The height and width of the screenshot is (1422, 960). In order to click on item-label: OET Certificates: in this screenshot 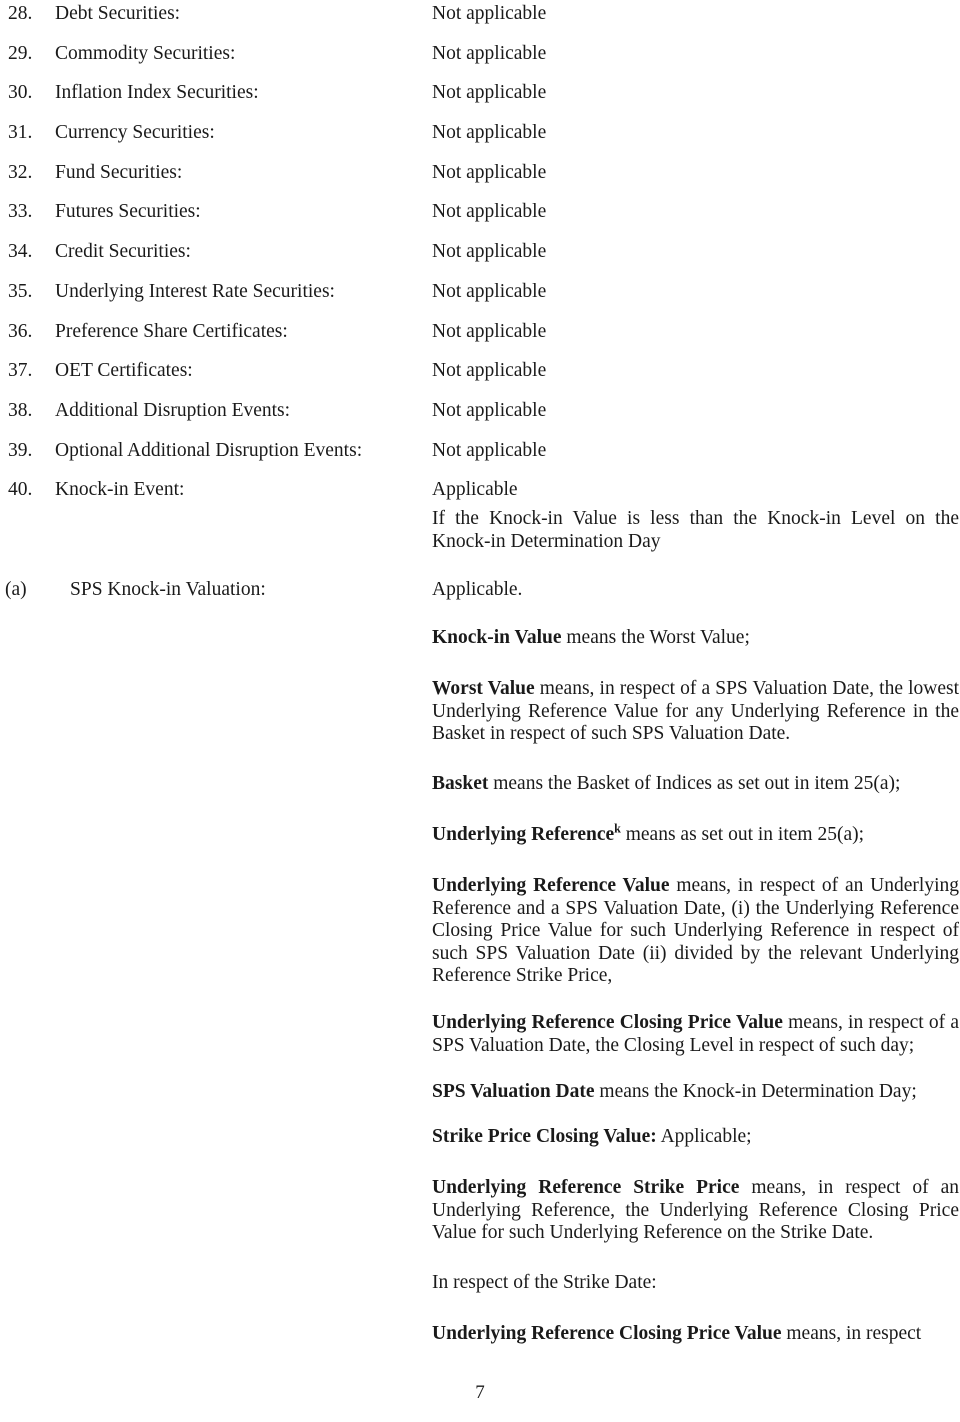, I will do `click(124, 371)`.